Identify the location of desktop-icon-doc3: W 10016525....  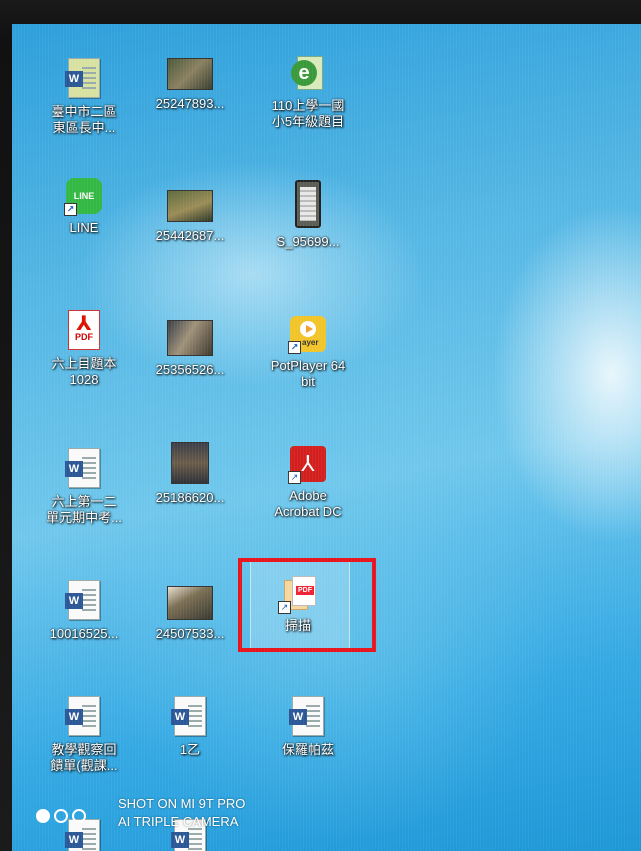
(84, 611).